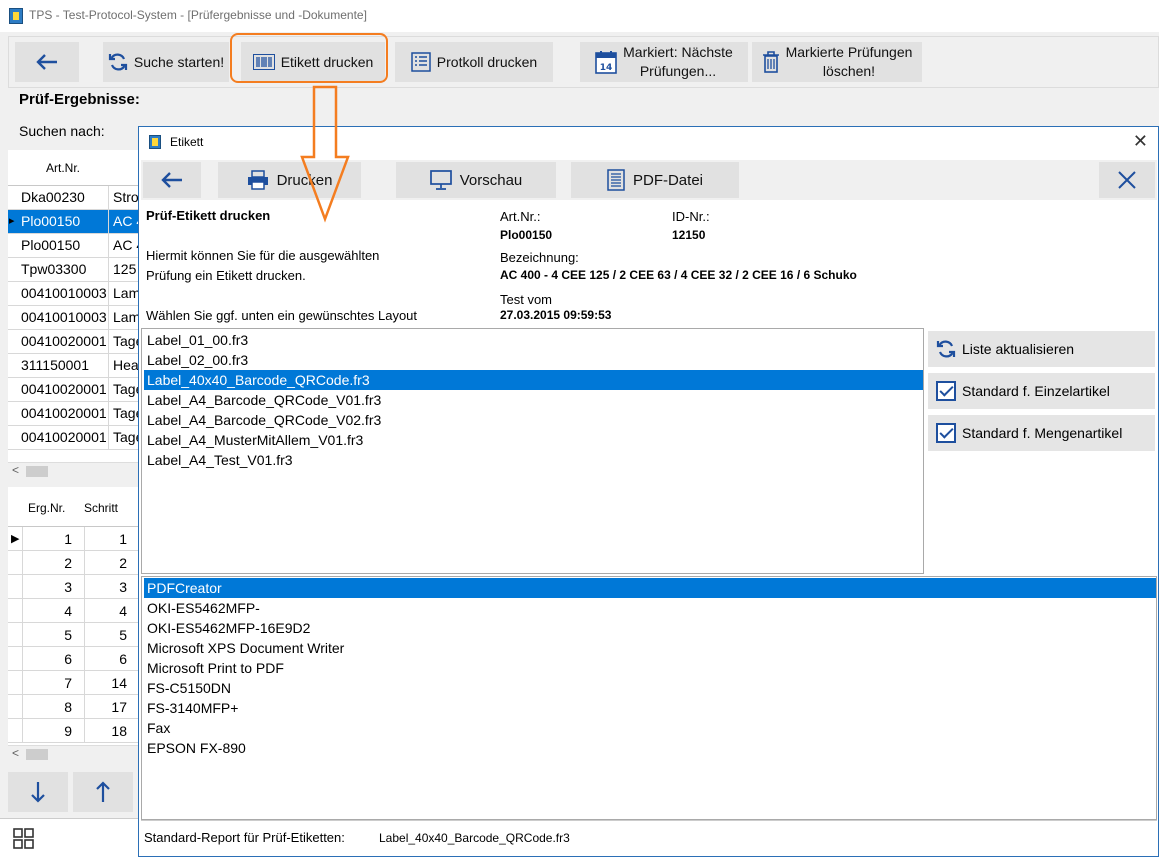 The width and height of the screenshot is (1159, 857). Describe the element at coordinates (533, 420) in the screenshot. I see `layout-list-item: Label_A4_Barcode_QRCode_V02.fr3` at that location.